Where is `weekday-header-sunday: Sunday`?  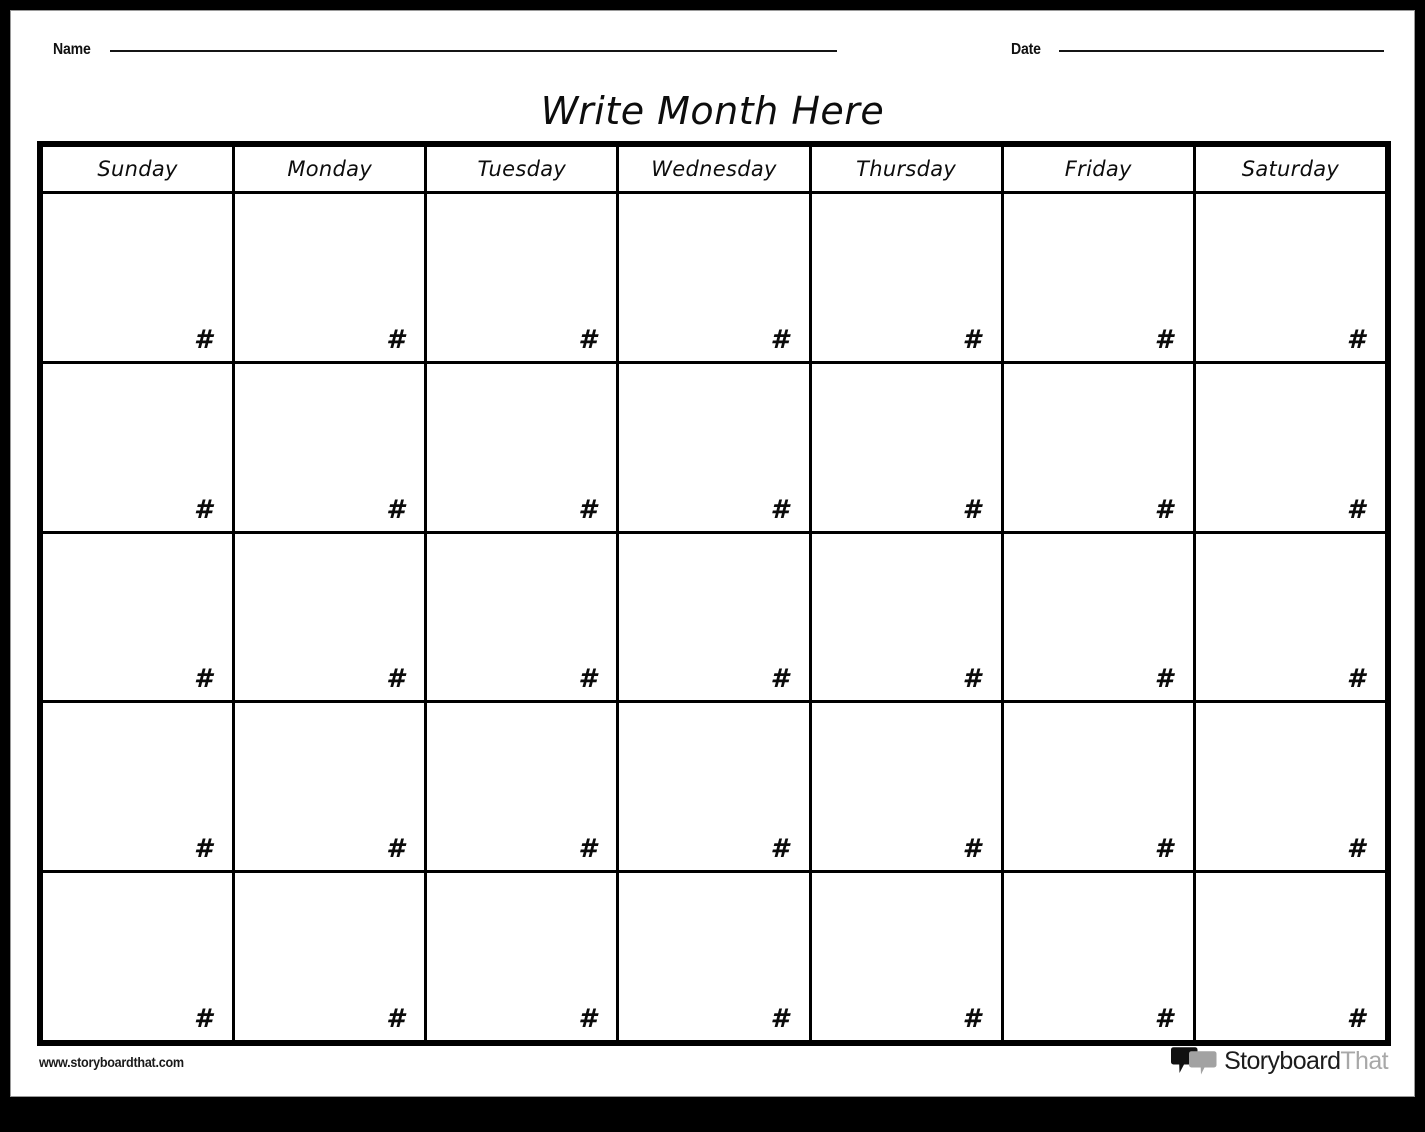 weekday-header-sunday: Sunday is located at coordinates (137, 169).